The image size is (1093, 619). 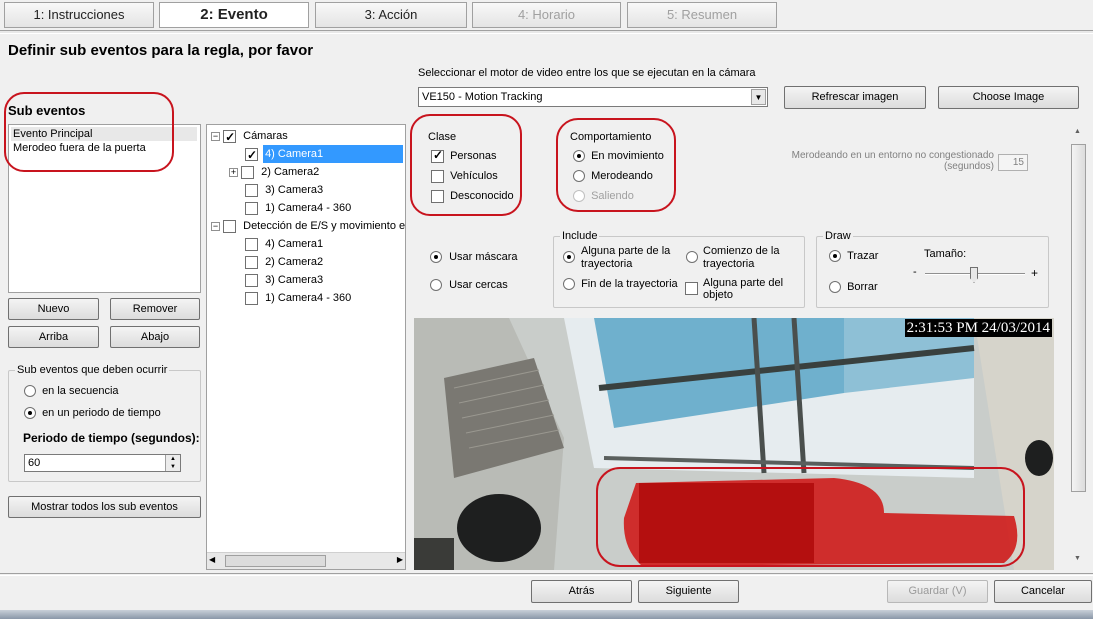 I want to click on remove-button: Remover, so click(x=155, y=309).